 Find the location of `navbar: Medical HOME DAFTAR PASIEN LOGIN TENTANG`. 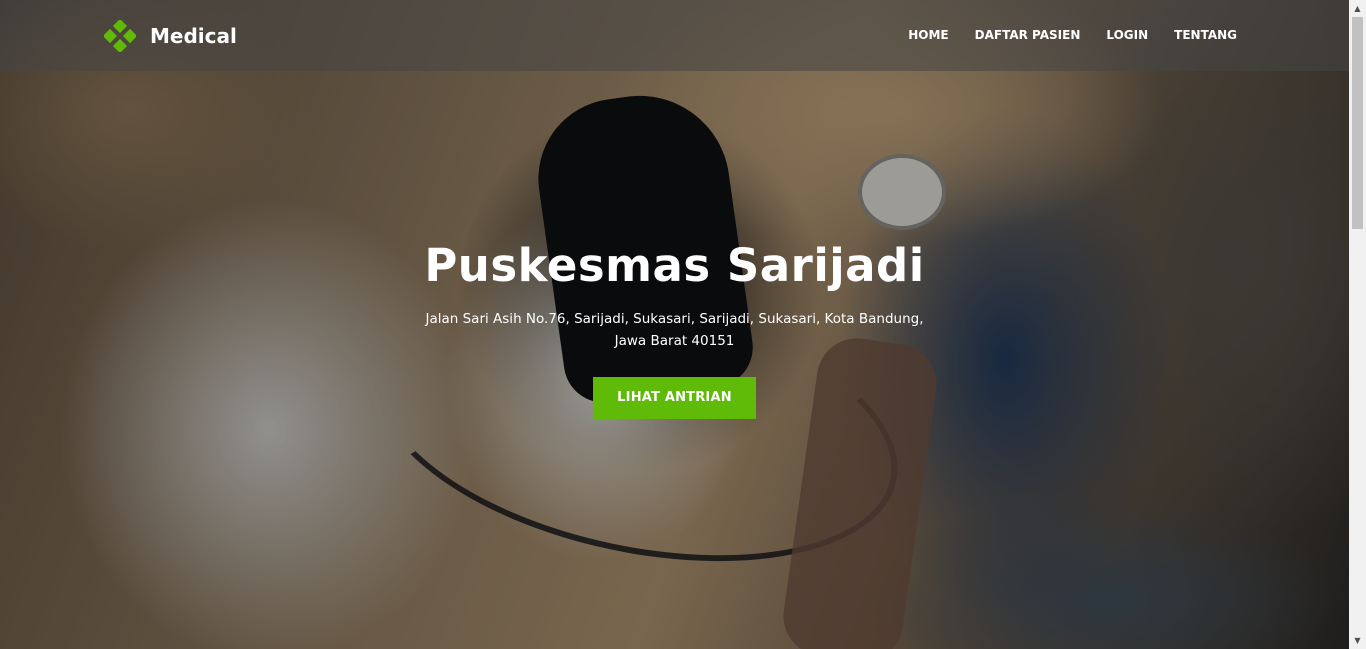

navbar: Medical HOME DAFTAR PASIEN LOGIN TENTANG is located at coordinates (674, 35).